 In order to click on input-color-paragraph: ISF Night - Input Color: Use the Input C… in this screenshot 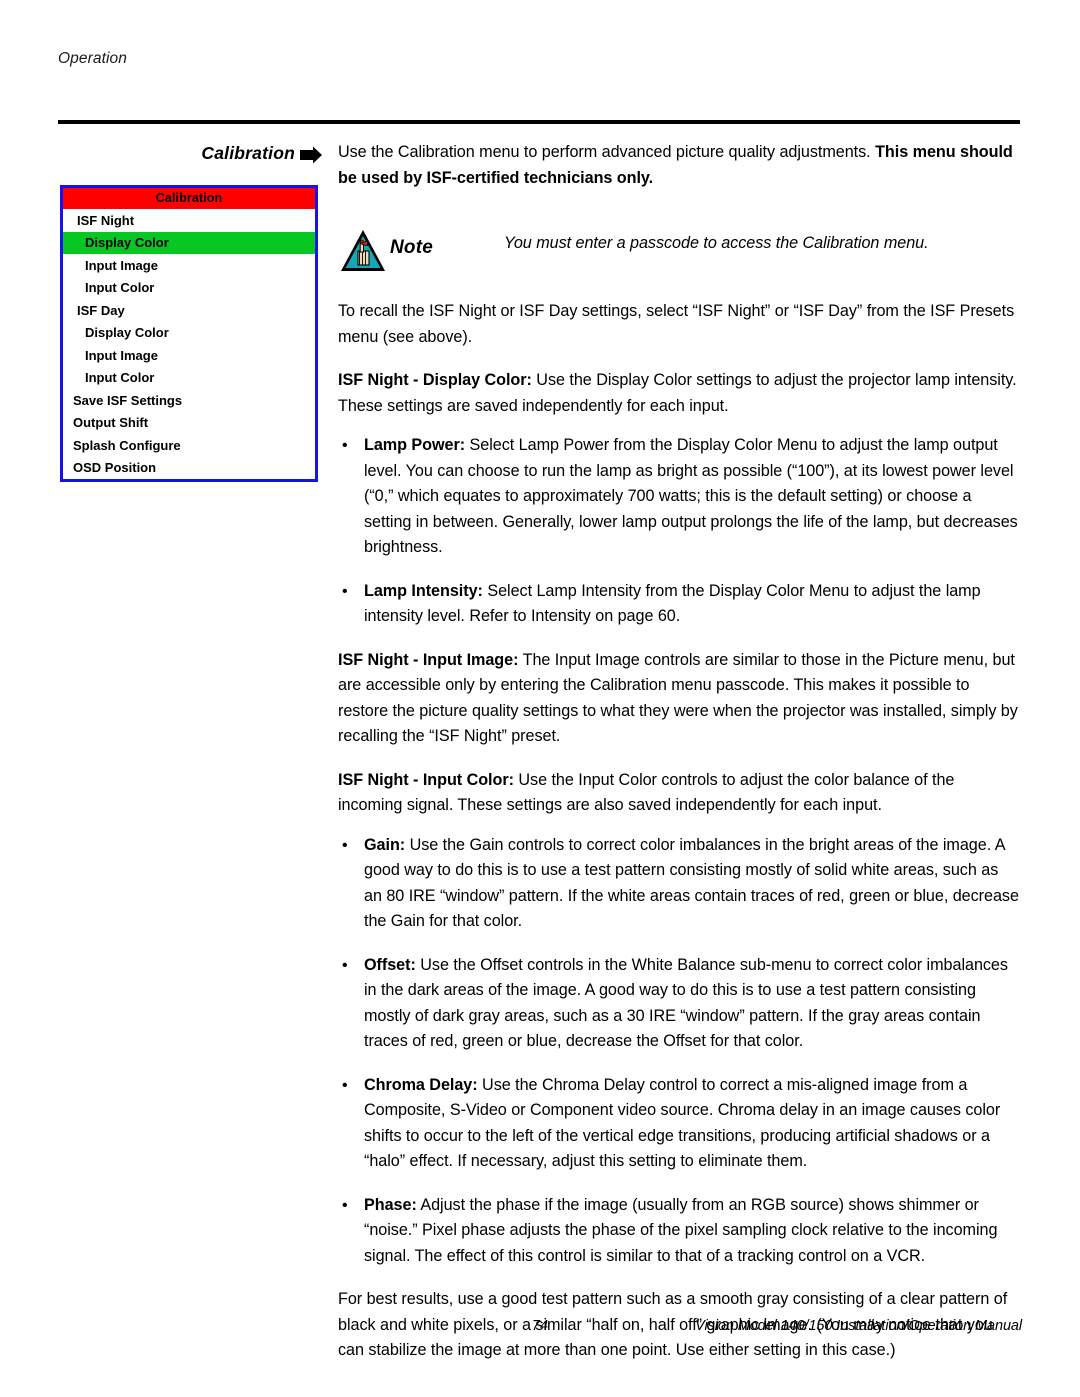, I will do `click(679, 793)`.